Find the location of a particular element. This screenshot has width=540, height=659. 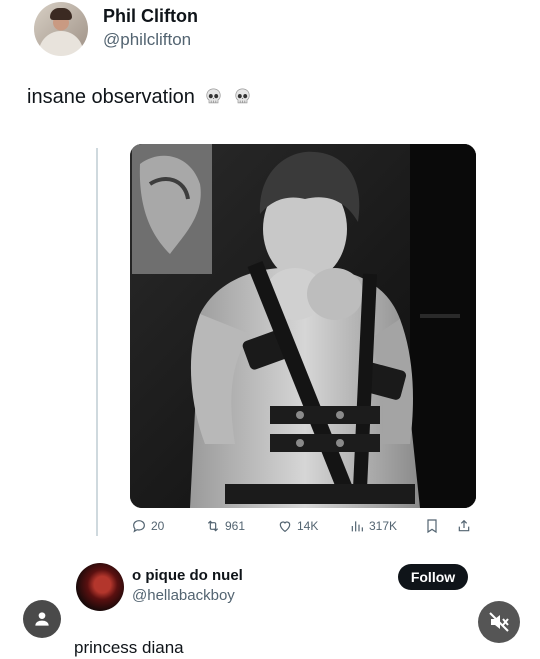

repost-action: 961 is located at coordinates (225, 526).